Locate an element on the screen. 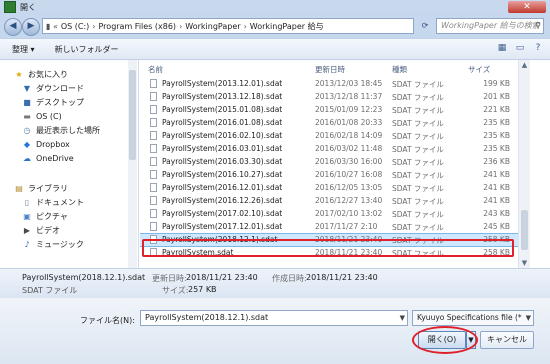 The image size is (550, 364). nav-onedrive: ☁ OneDrive is located at coordinates (48, 158).